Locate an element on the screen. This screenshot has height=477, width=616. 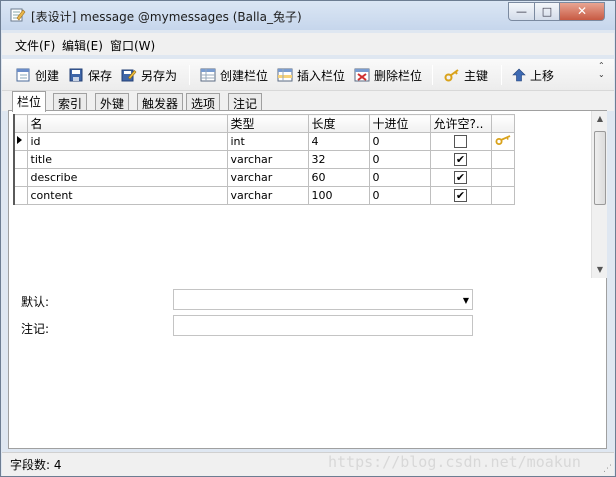
table-row: describe varchar 60 0 ✔ is located at coordinates (264, 177).